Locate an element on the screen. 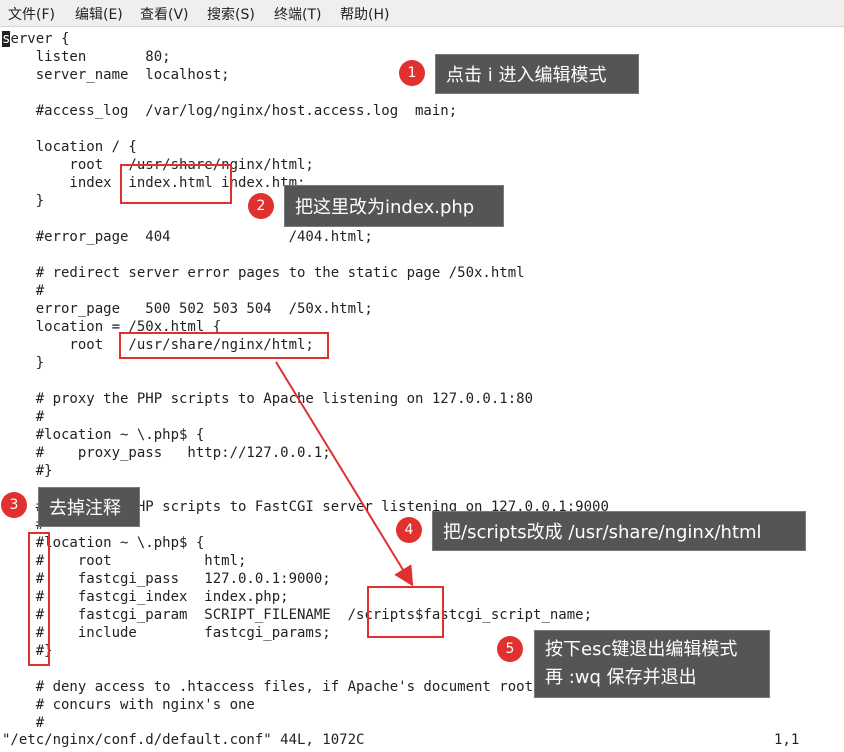  highlight-root-path is located at coordinates (224, 345).